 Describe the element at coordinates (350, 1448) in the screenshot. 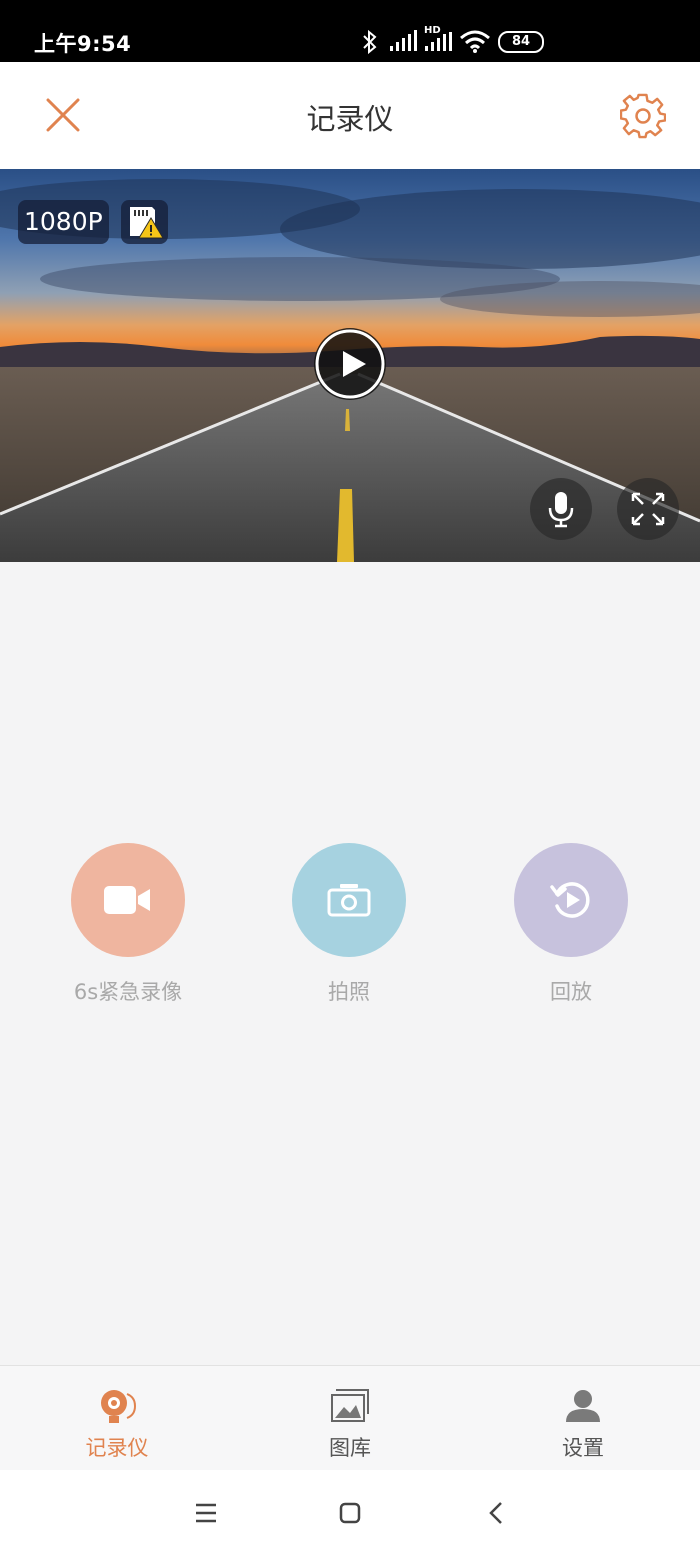

I see `tab-gallery-label: 图库` at that location.